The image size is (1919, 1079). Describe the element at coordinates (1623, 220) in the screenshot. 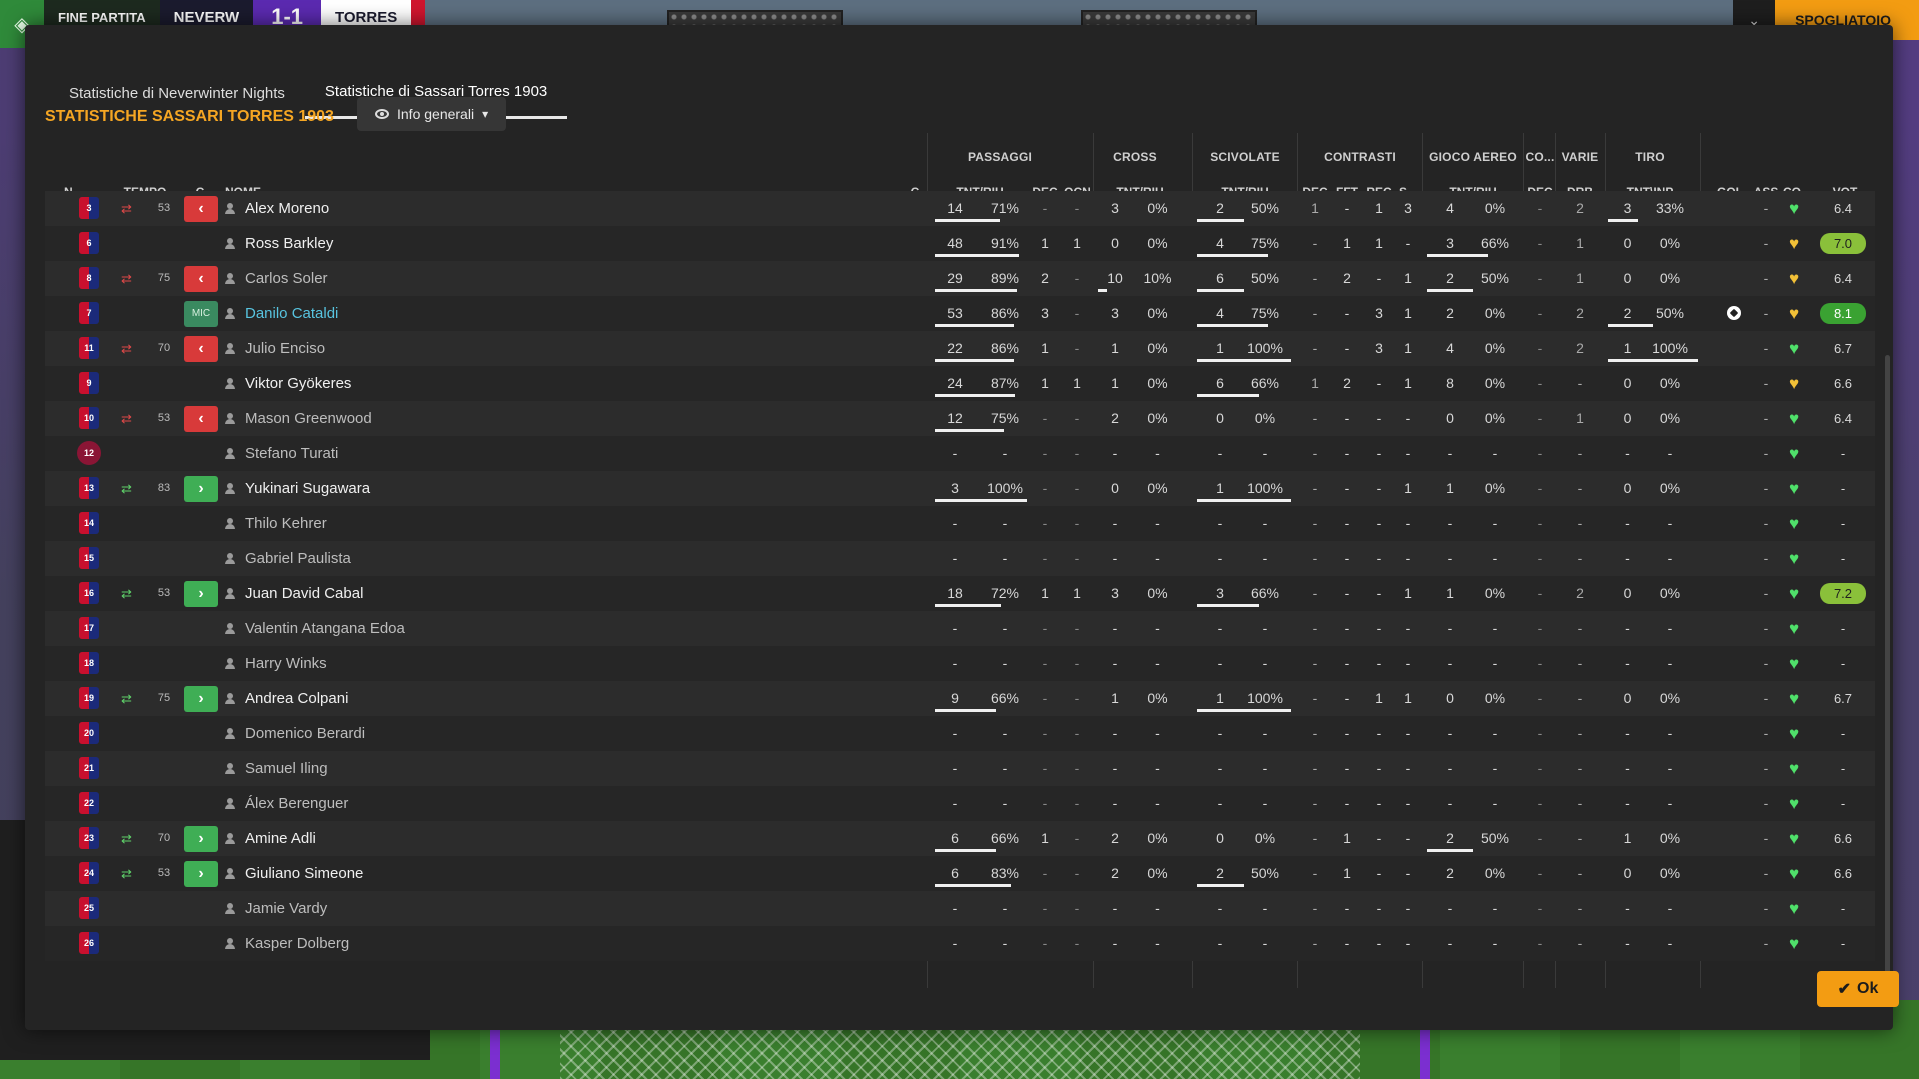

I see `shot-bar` at that location.